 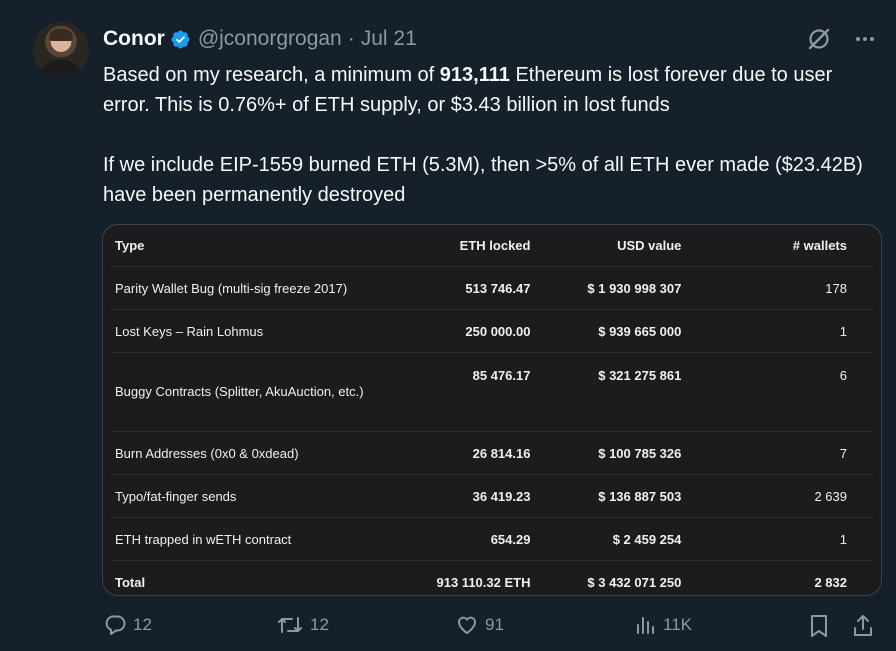 I want to click on reply-button: 12, so click(x=127, y=625).